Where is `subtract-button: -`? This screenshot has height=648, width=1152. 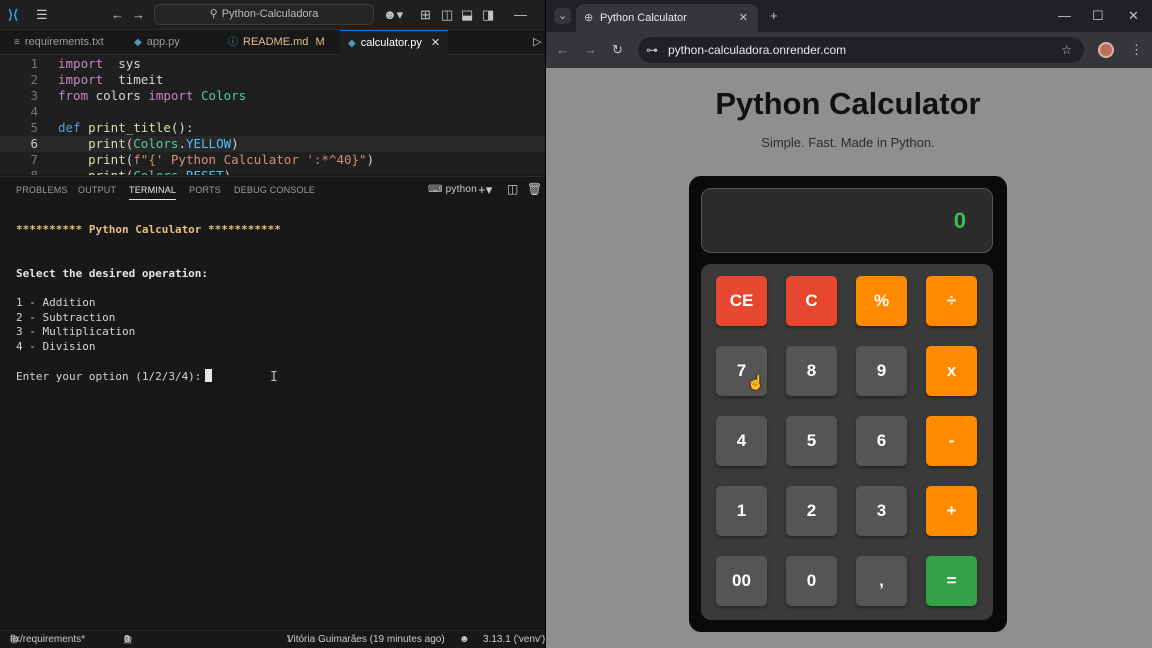
subtract-button: - is located at coordinates (951, 441).